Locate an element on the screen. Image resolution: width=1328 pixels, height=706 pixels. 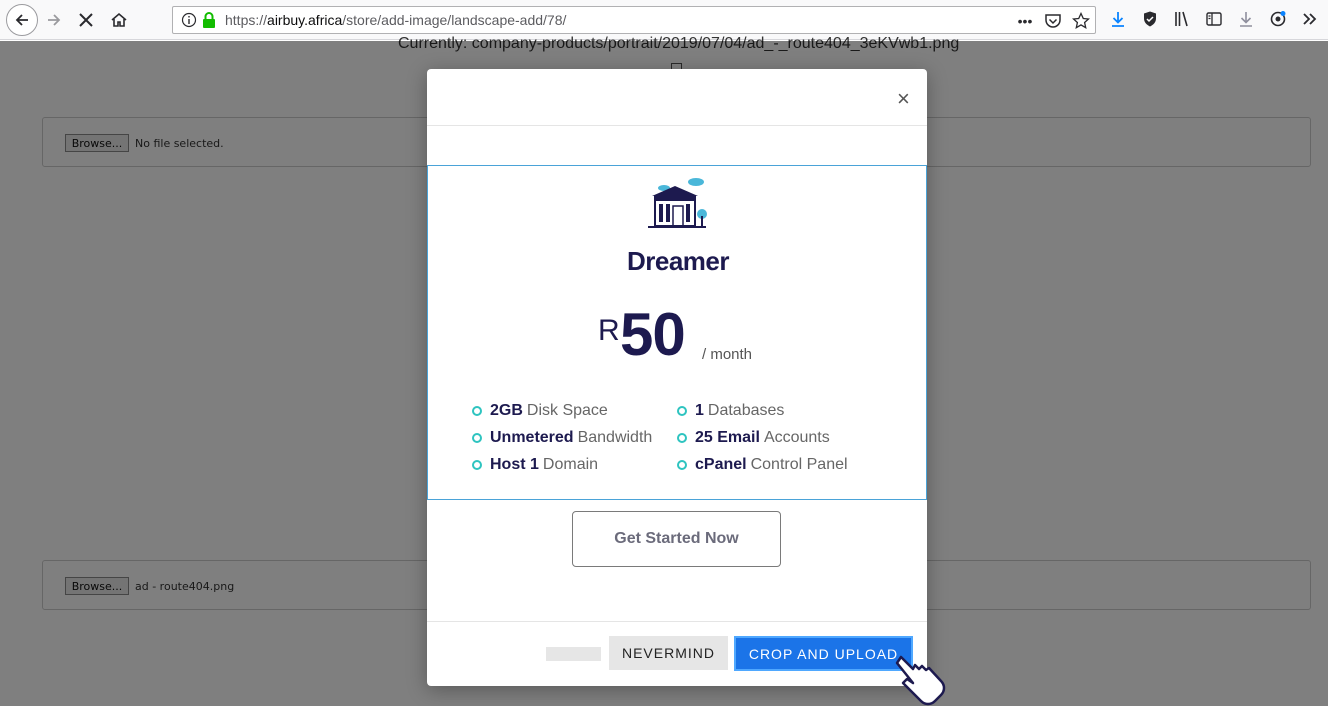
price-amount: 50 is located at coordinates (653, 334).